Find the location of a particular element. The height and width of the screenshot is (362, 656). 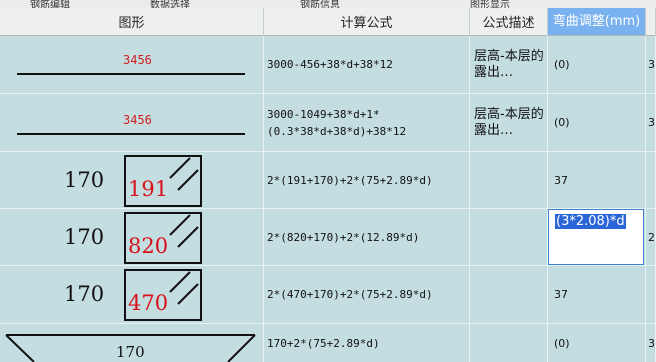

column-header-shape: 图形 is located at coordinates (132, 22).